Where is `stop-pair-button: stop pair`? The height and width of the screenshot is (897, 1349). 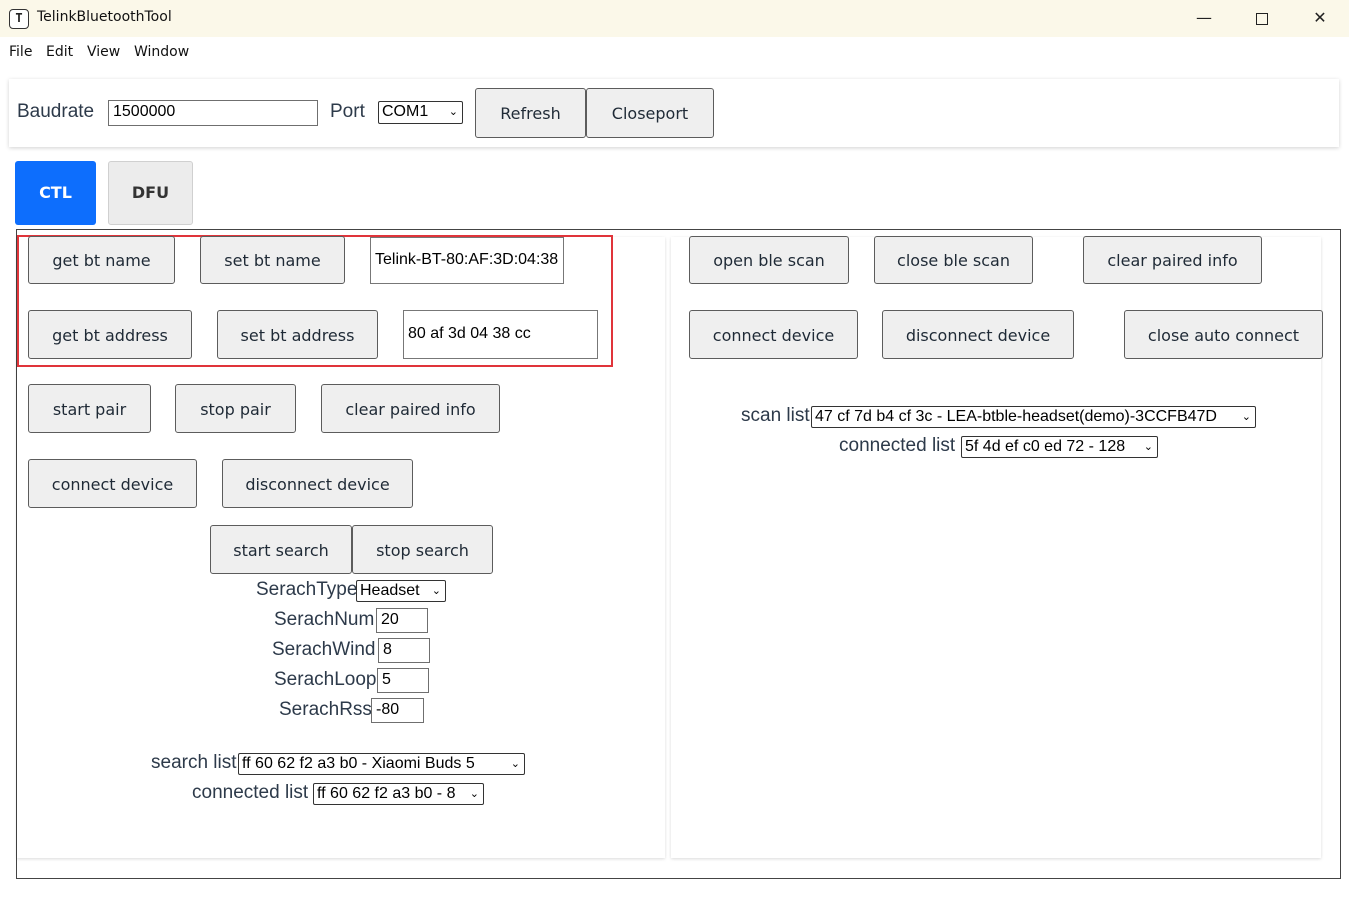
stop-pair-button: stop pair is located at coordinates (235, 408).